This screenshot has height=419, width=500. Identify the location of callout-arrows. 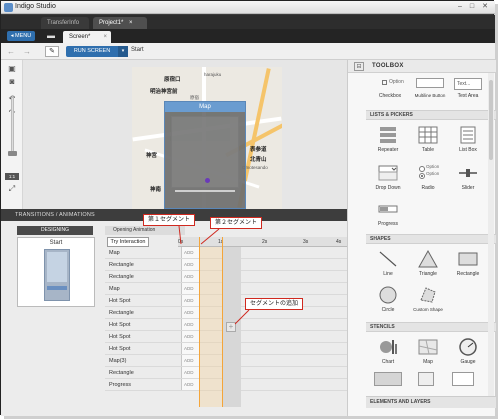
(214, 275).